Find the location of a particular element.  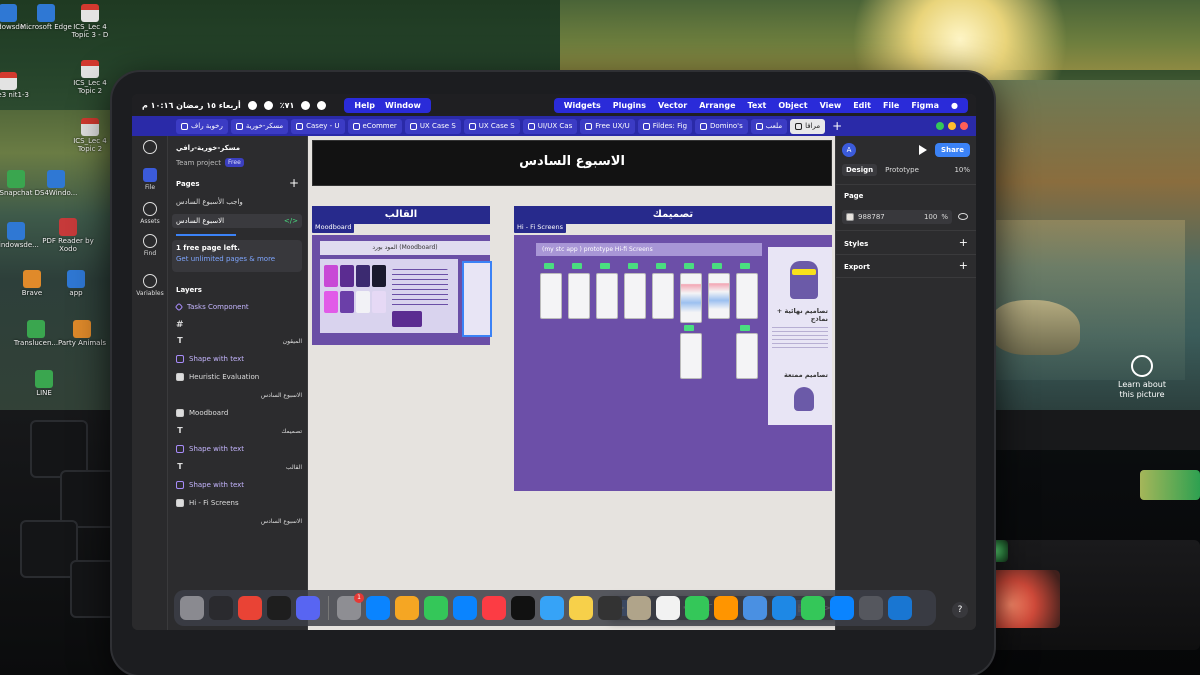

facetime-icon is located at coordinates (697, 608).